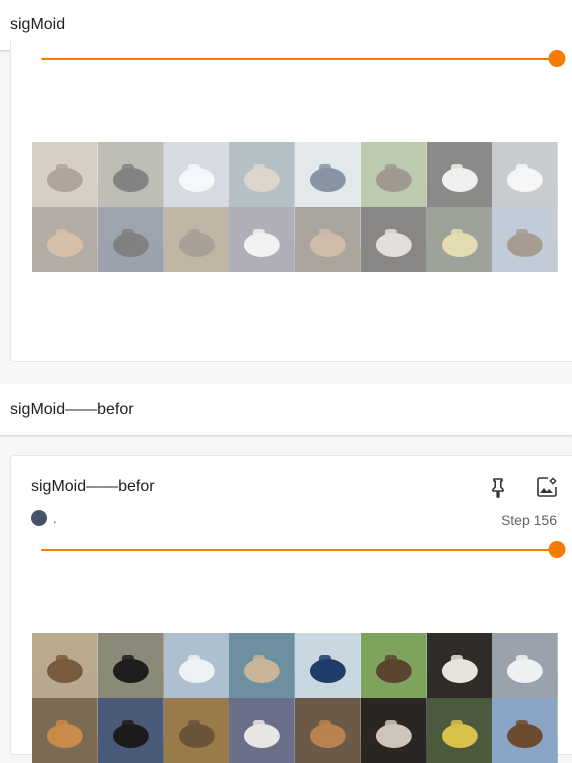 This screenshot has height=763, width=572. What do you see at coordinates (72, 409) in the screenshot?
I see `section-title: sigMoid——befor` at bounding box center [72, 409].